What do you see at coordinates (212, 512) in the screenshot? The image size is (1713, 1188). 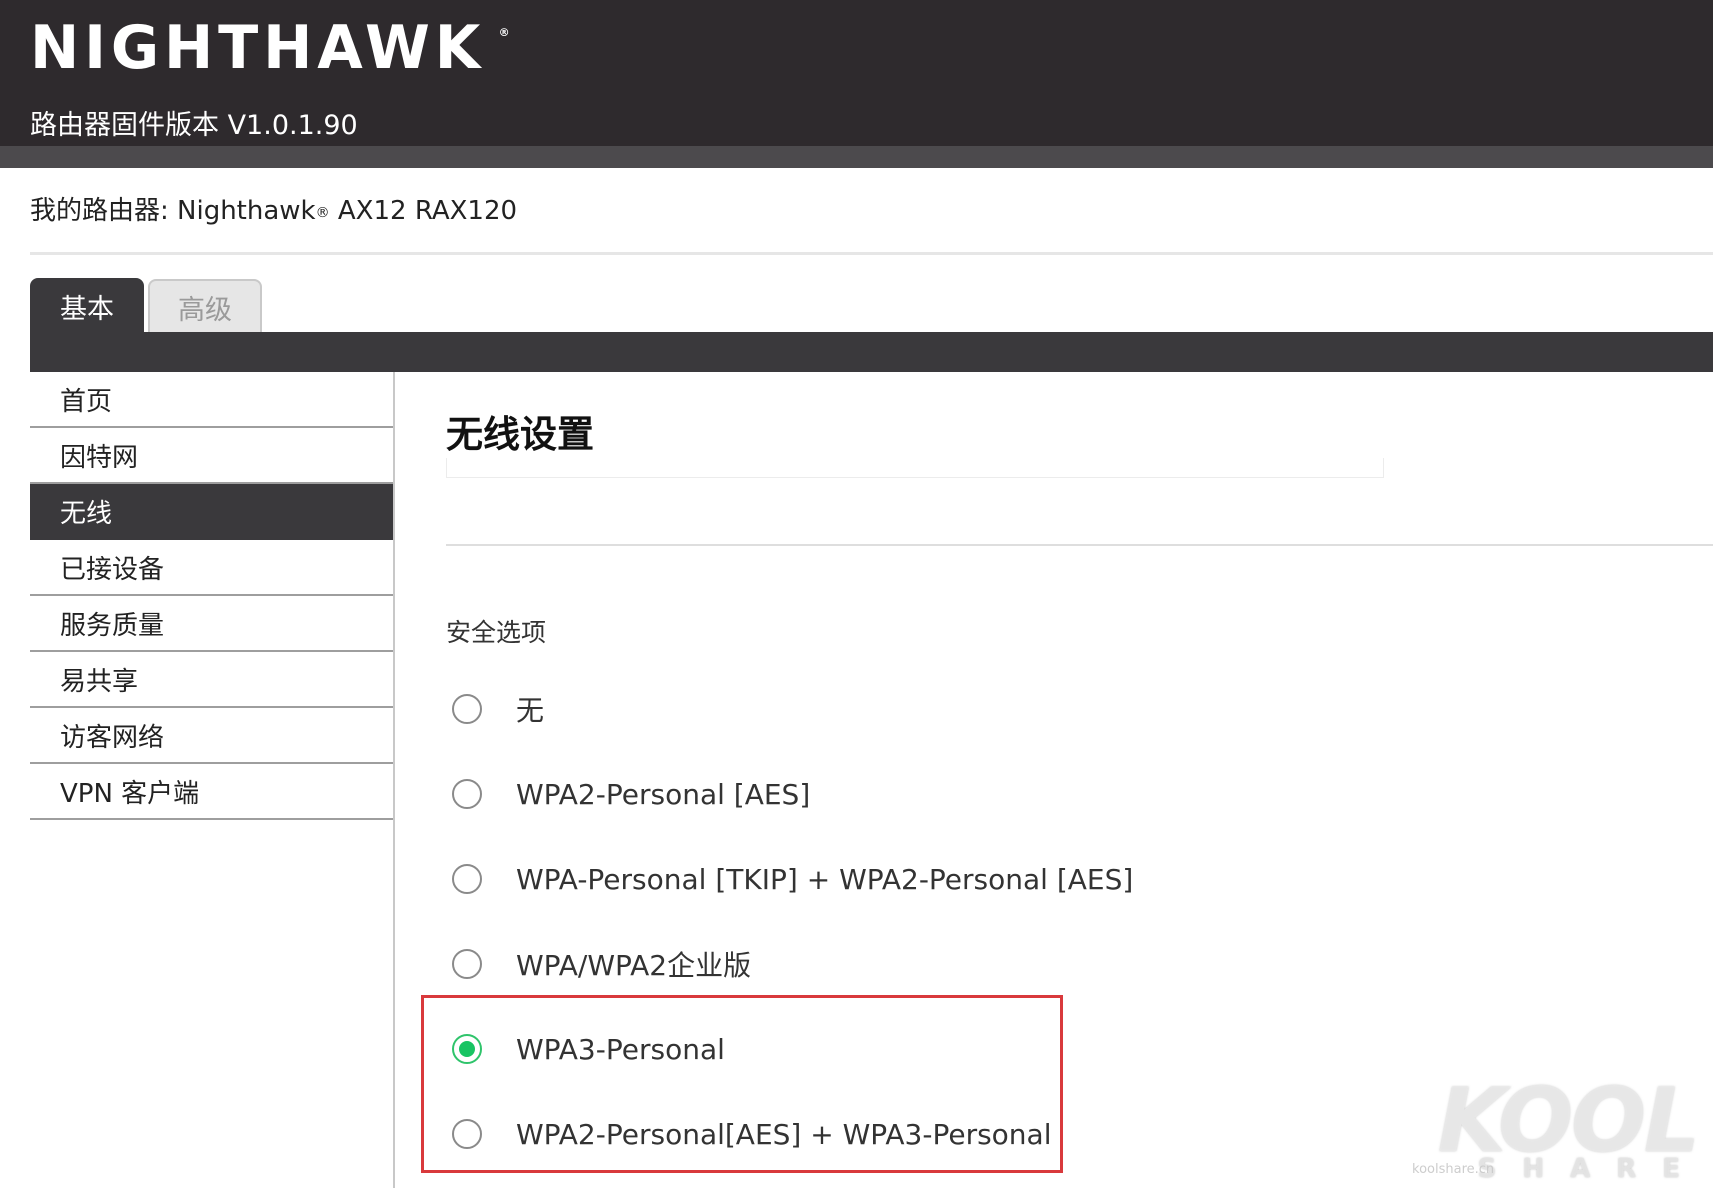 I see `sidebar-item-wireless: 无线` at bounding box center [212, 512].